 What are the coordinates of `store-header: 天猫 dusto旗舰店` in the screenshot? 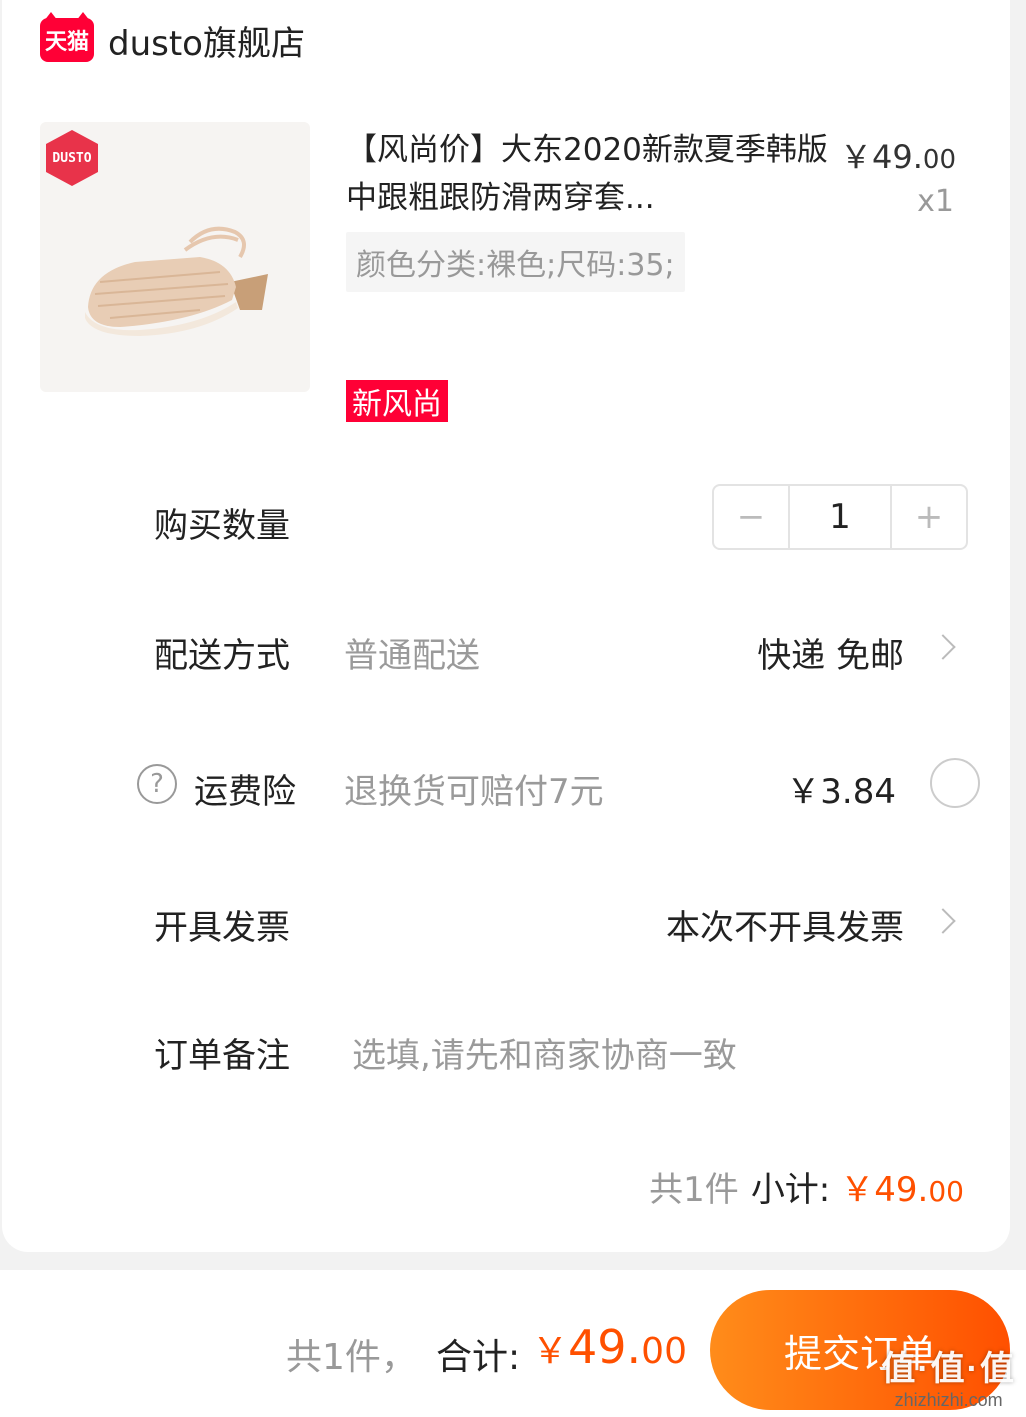 It's located at (172, 39).